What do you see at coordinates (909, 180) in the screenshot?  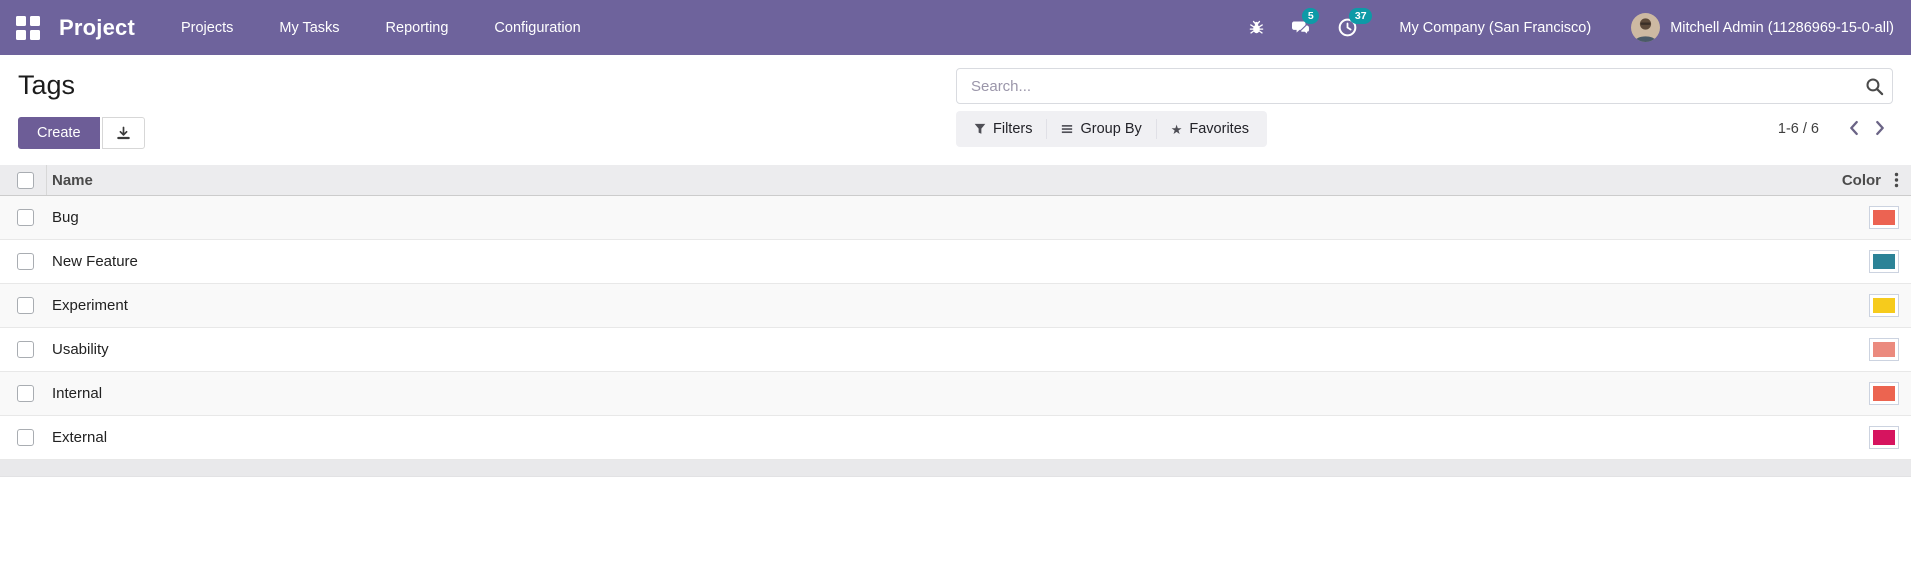 I see `column-header-name: Name` at bounding box center [909, 180].